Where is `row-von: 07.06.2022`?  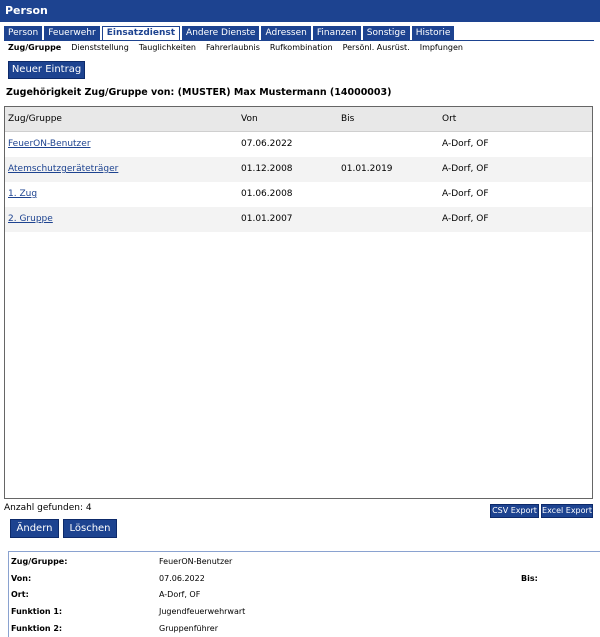
row-von: 07.06.2022 is located at coordinates (267, 144).